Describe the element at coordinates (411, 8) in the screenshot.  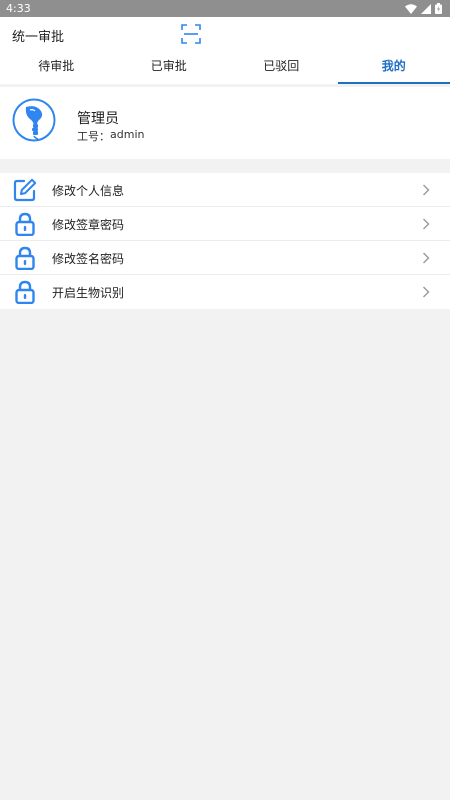
I see `wifi-icon` at that location.